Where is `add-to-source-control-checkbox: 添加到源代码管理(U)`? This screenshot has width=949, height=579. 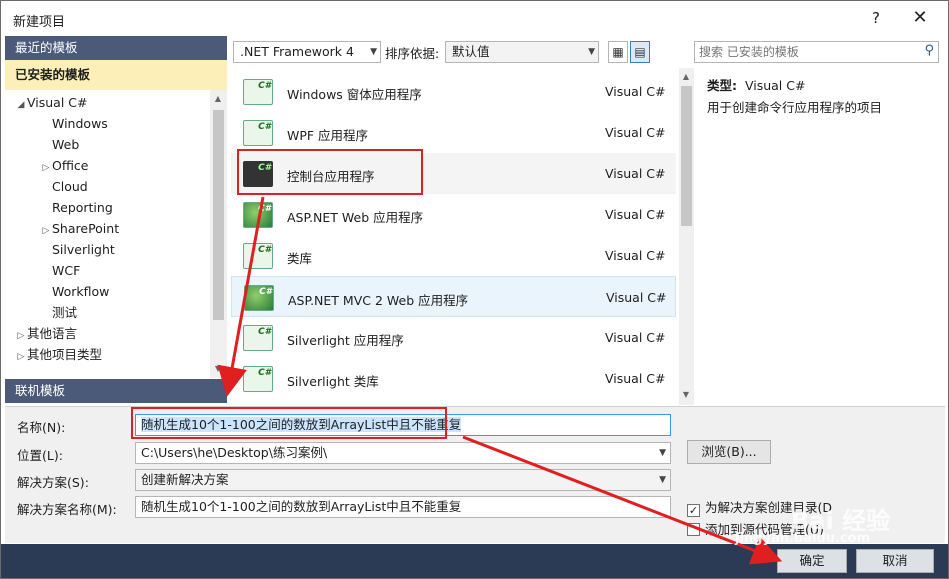 add-to-source-control-checkbox: 添加到源代码管理(U) is located at coordinates (755, 528).